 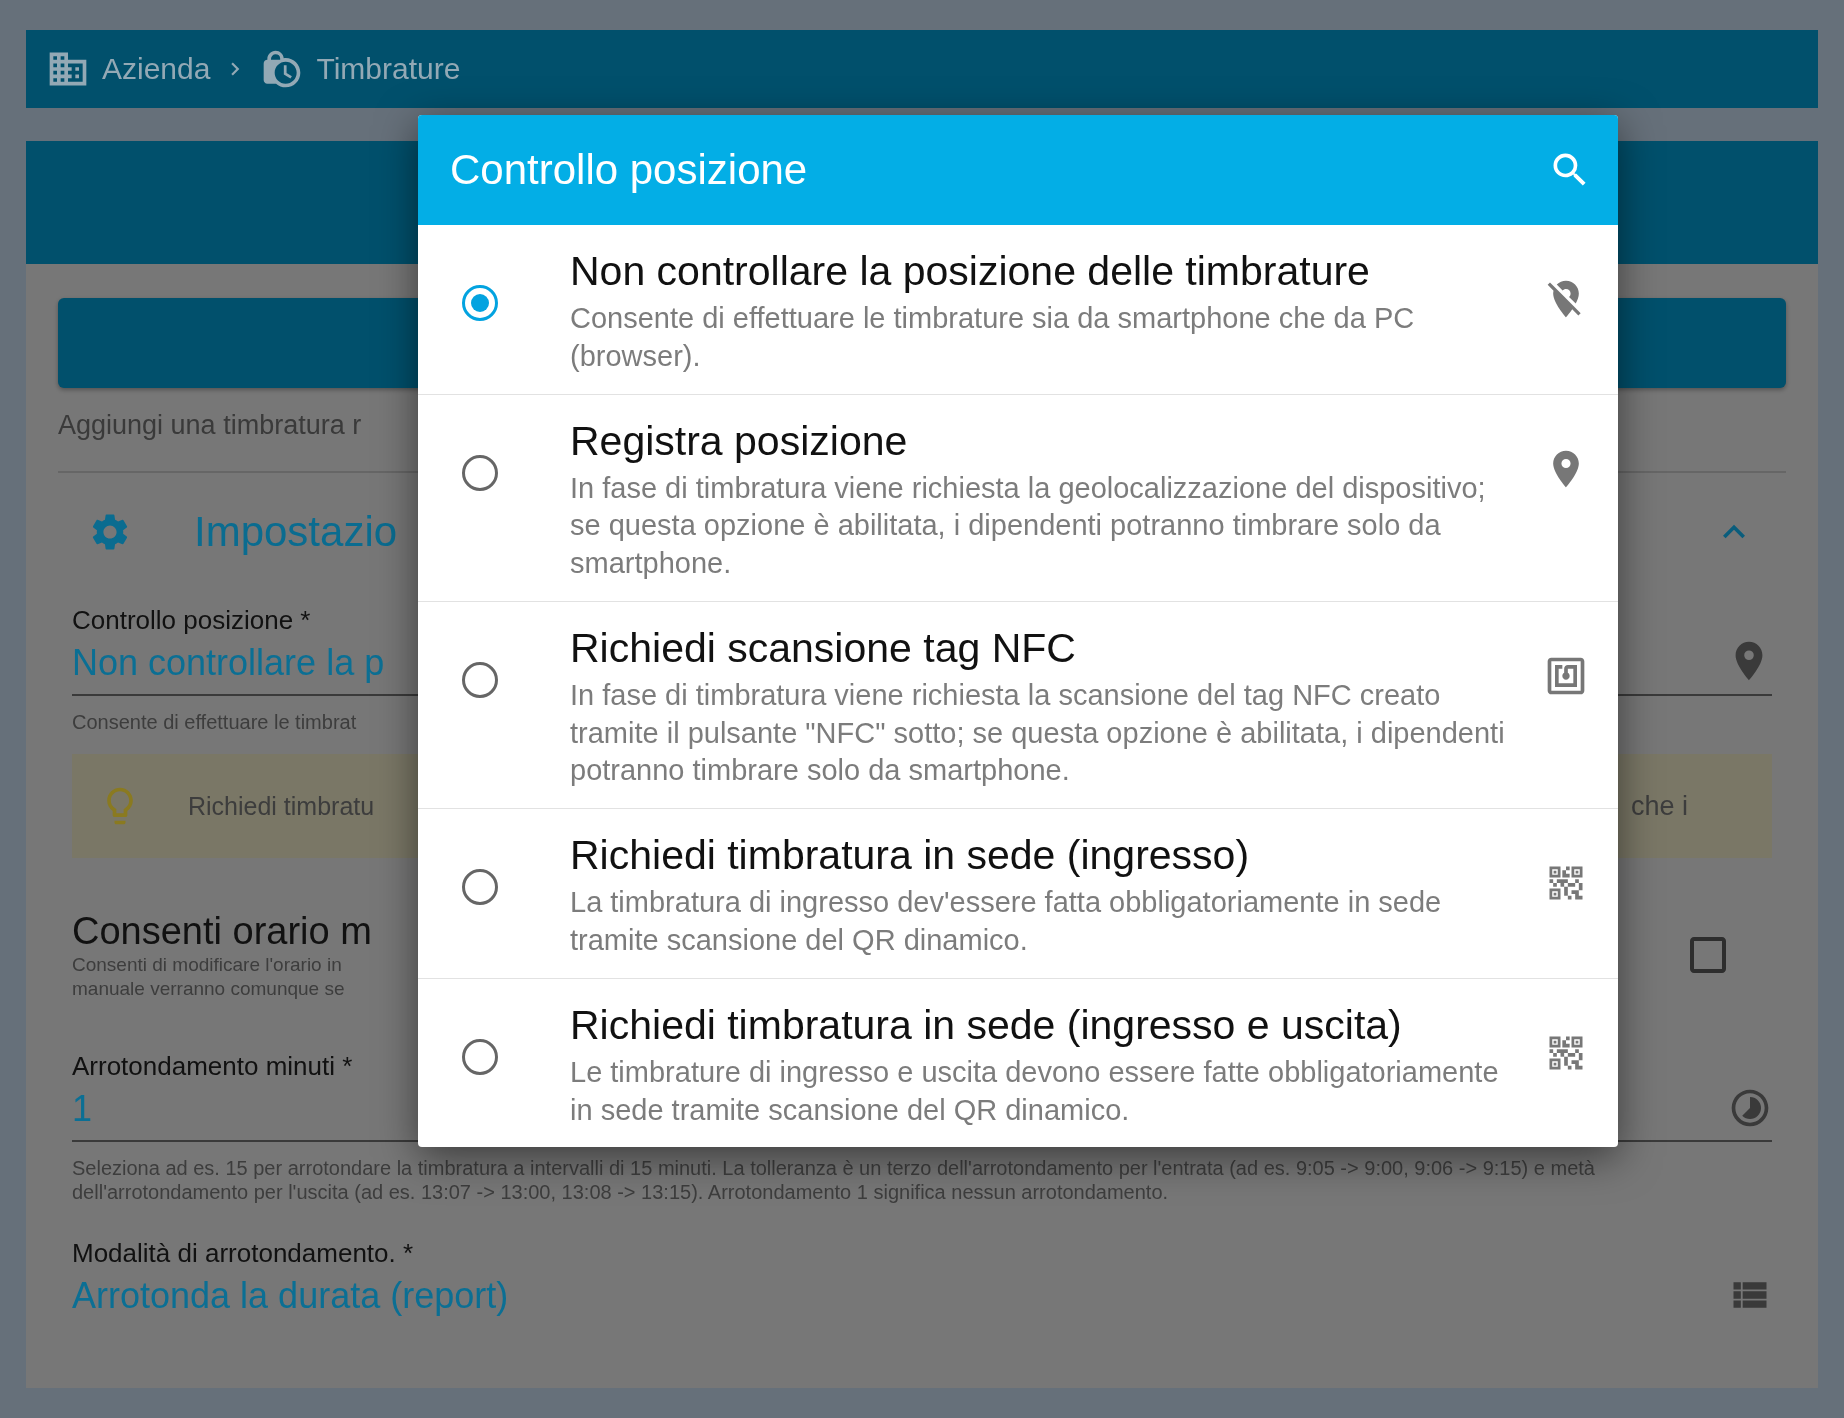 What do you see at coordinates (986, 1025) in the screenshot?
I see `option-title: Richiedi timbratura in sede (ingresso e uscita)` at bounding box center [986, 1025].